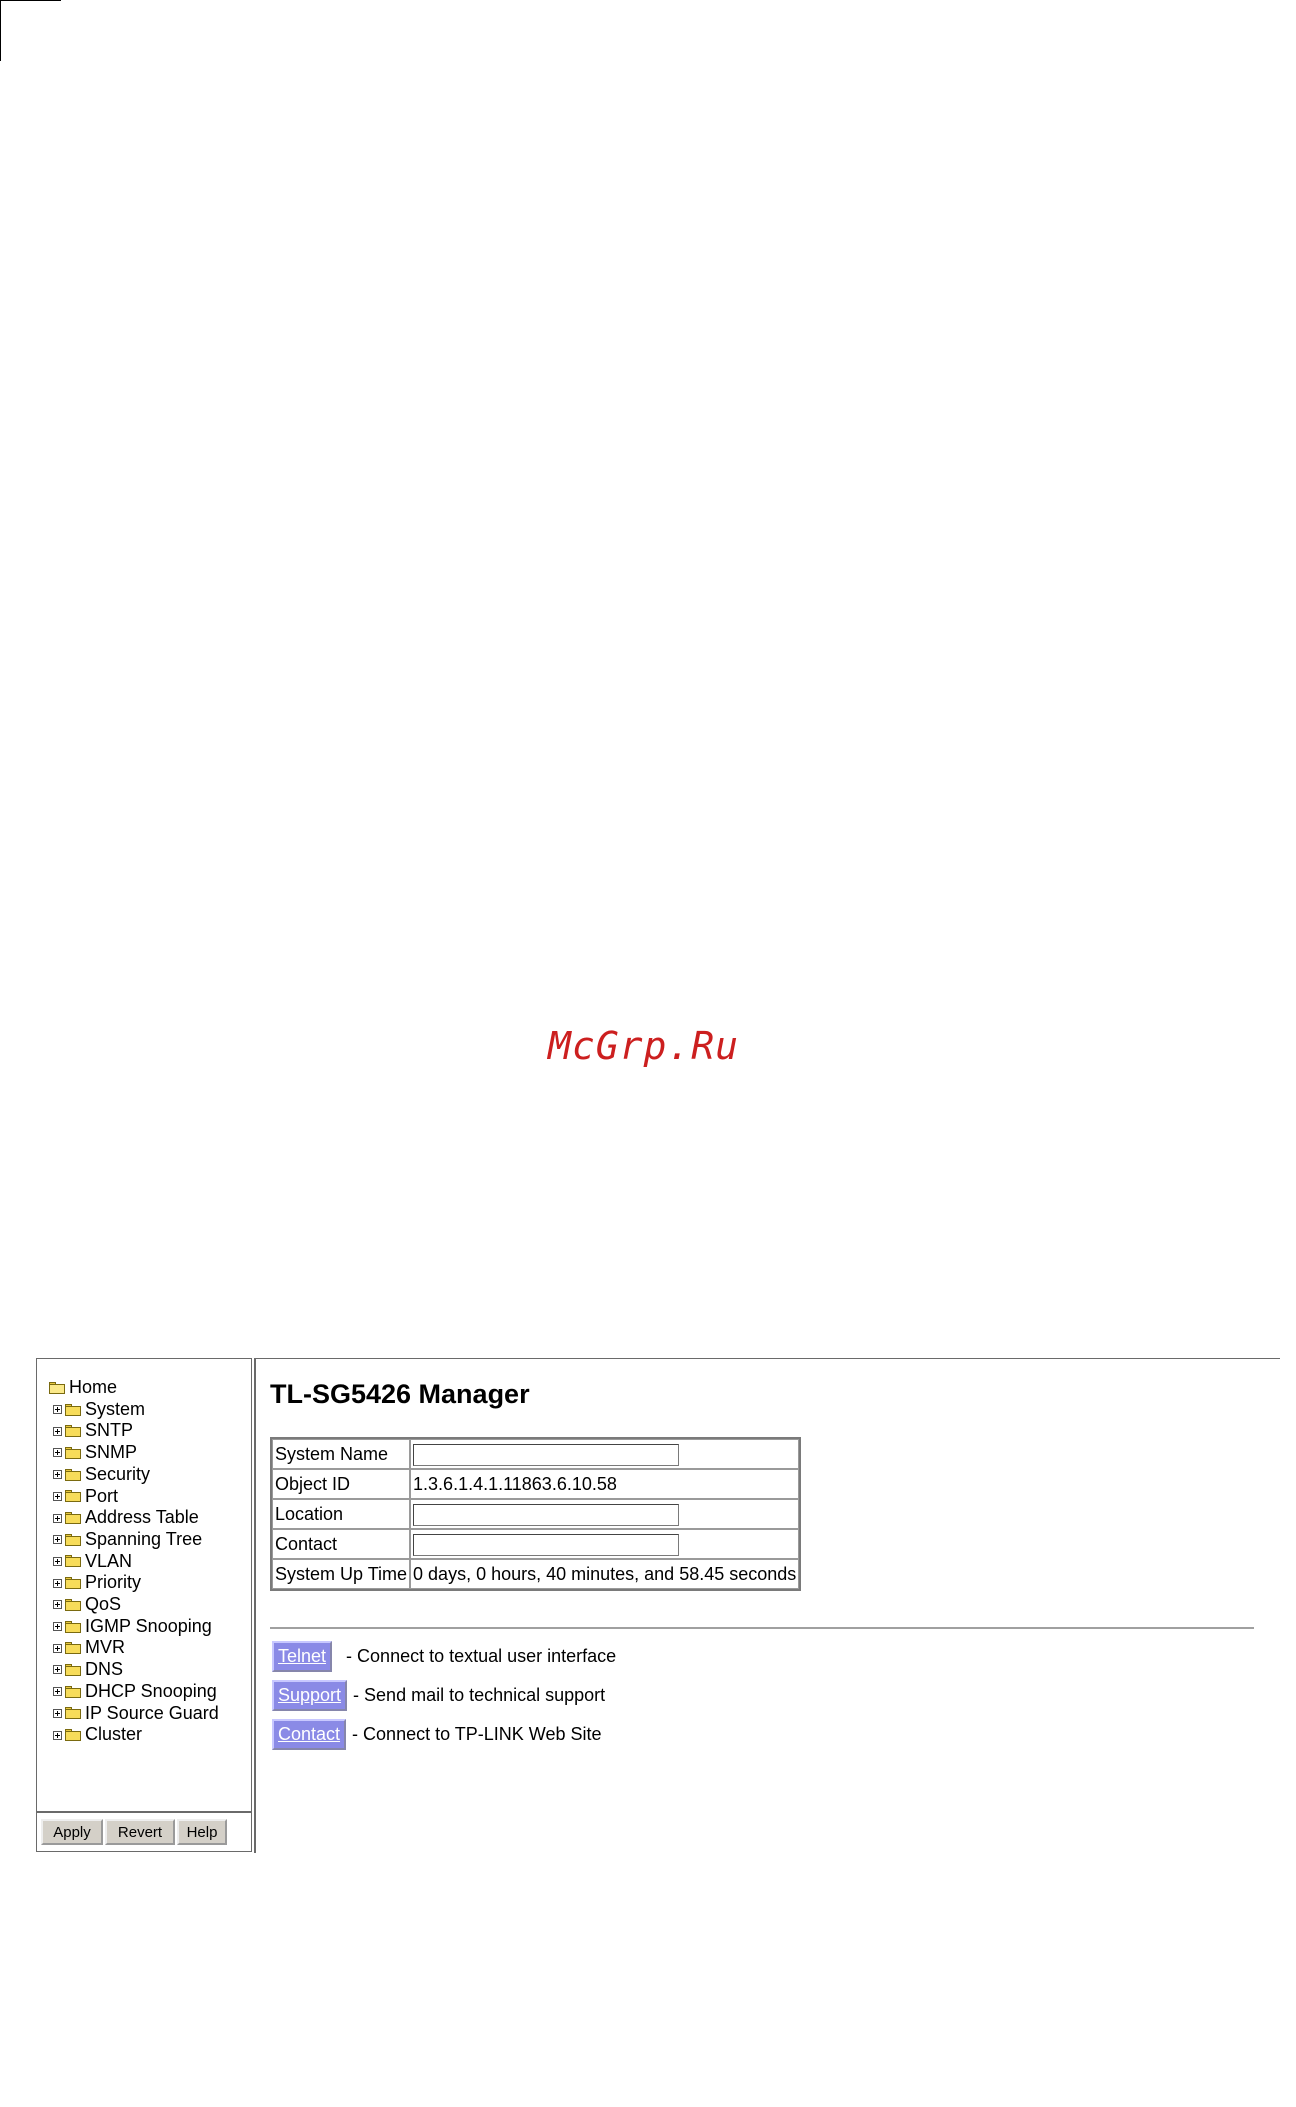 This screenshot has width=1296, height=2107. What do you see at coordinates (72, 1832) in the screenshot?
I see `apply-button: Apply` at bounding box center [72, 1832].